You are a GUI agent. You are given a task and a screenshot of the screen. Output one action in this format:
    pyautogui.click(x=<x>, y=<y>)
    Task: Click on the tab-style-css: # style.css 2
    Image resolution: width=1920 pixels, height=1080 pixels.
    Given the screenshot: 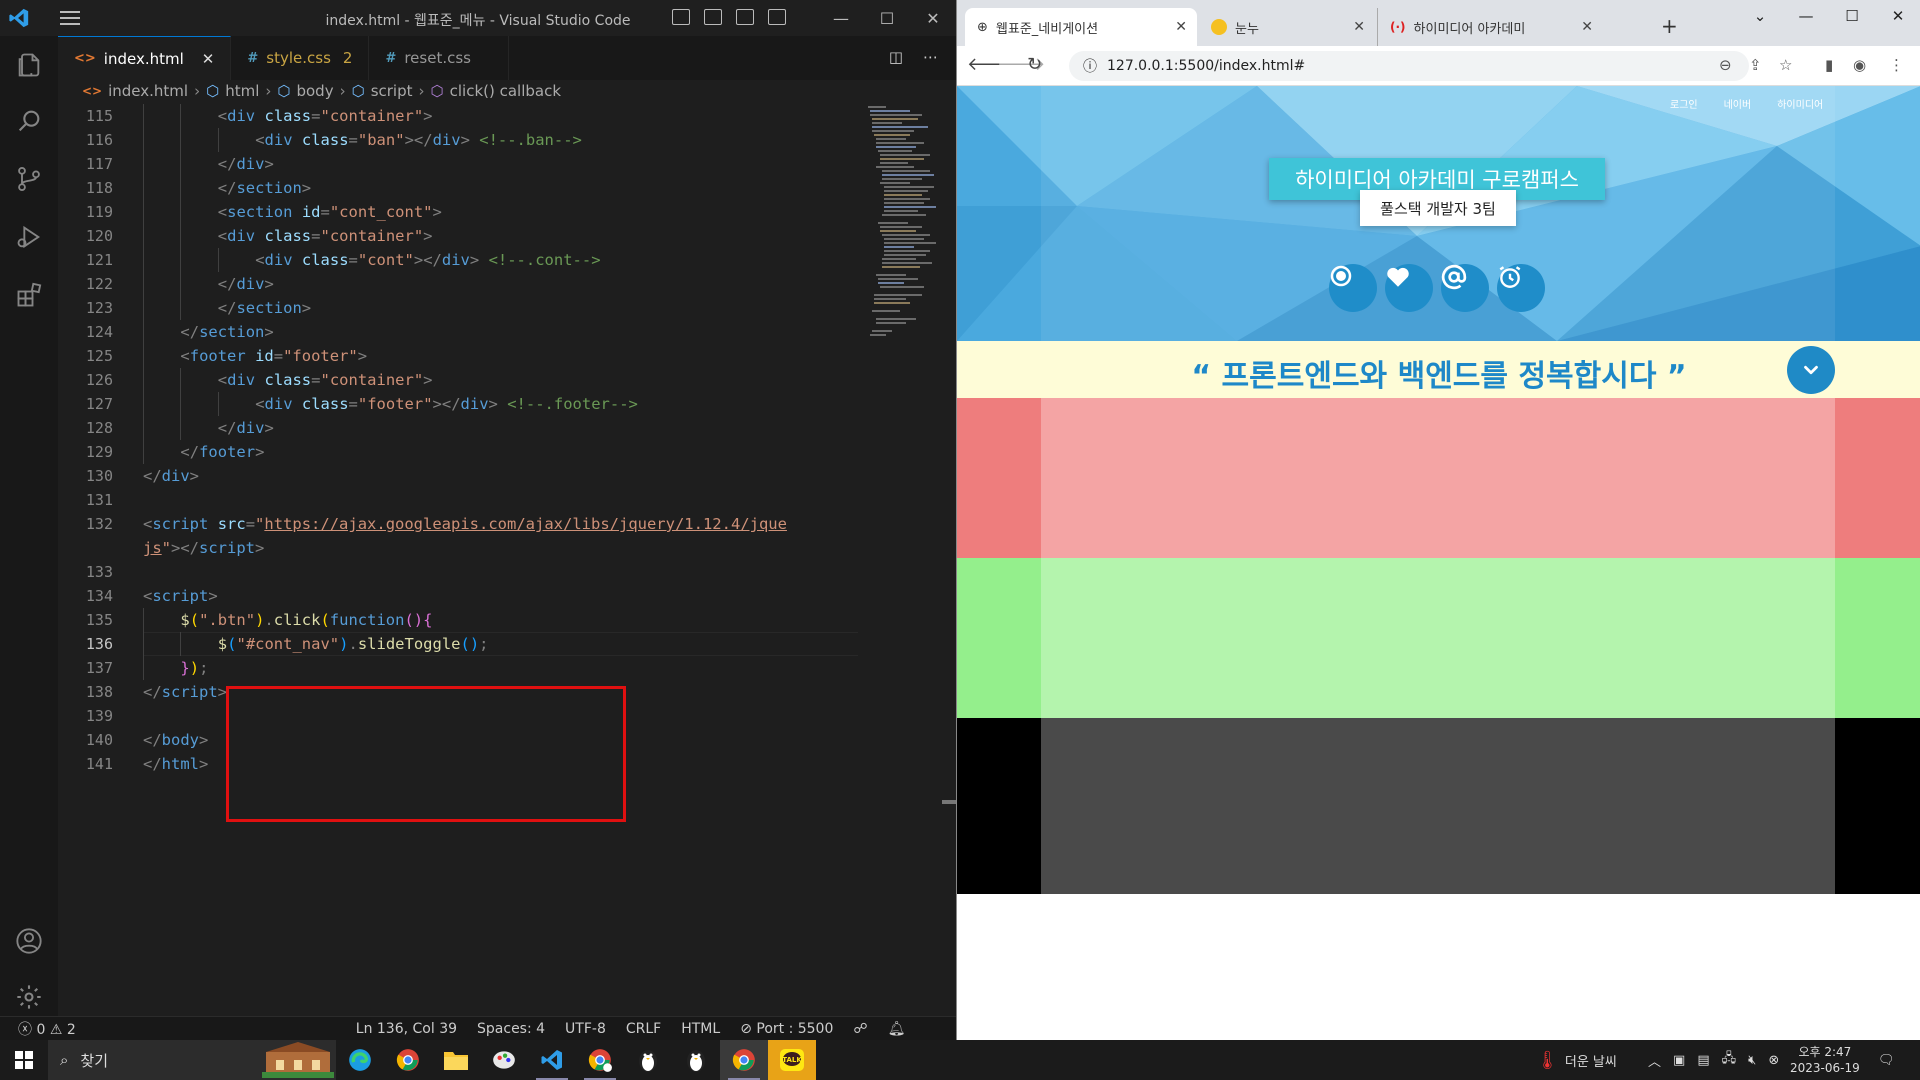 What is the action you would take?
    pyautogui.click(x=300, y=58)
    